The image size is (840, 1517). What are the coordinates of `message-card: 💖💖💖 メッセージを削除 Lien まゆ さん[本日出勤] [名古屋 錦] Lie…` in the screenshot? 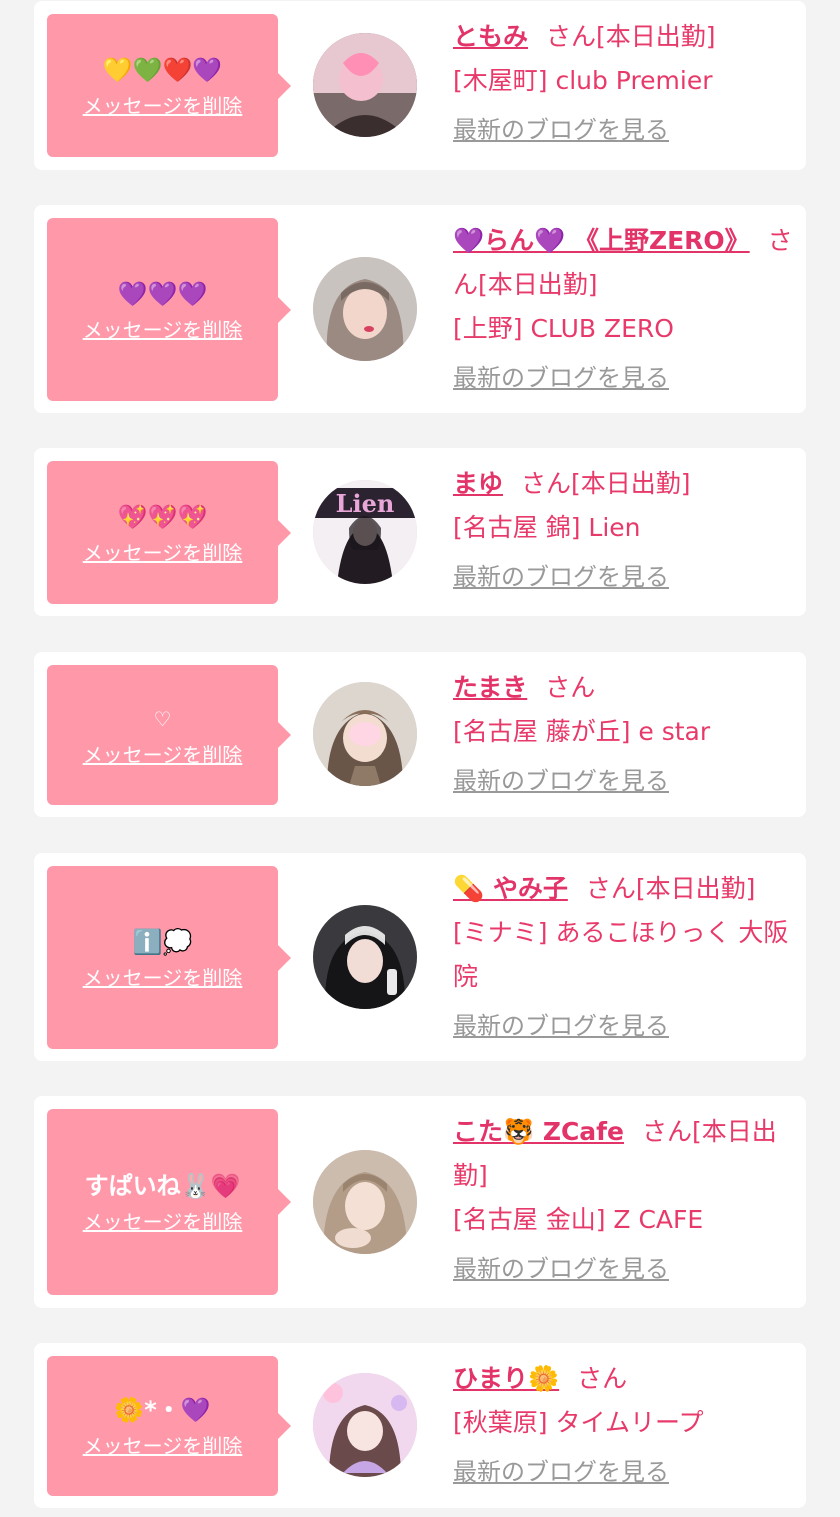 It's located at (420, 532).